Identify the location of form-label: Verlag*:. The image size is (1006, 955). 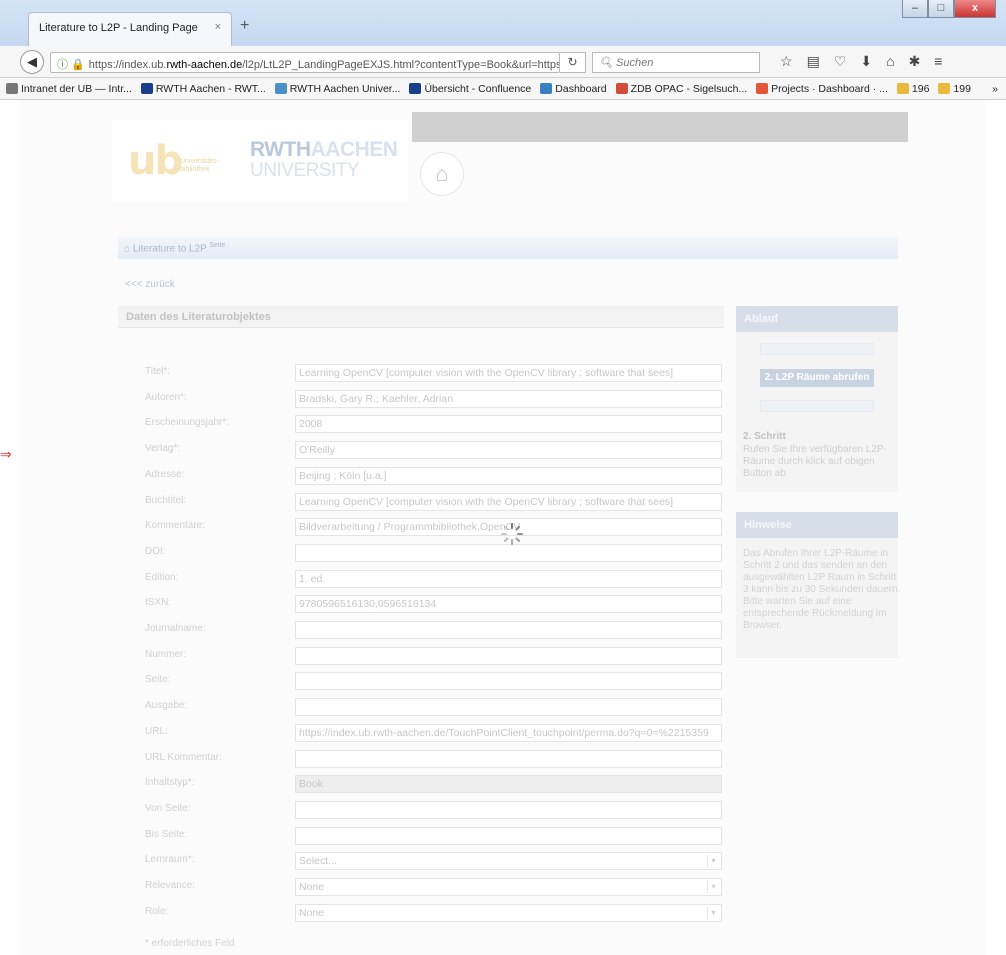
(163, 449).